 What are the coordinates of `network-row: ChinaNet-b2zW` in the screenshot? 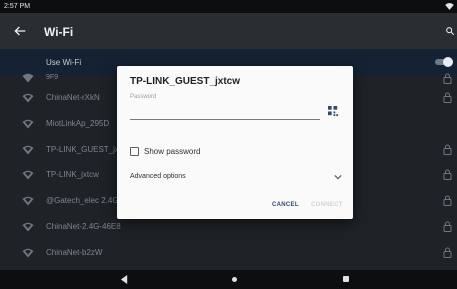 It's located at (228, 253).